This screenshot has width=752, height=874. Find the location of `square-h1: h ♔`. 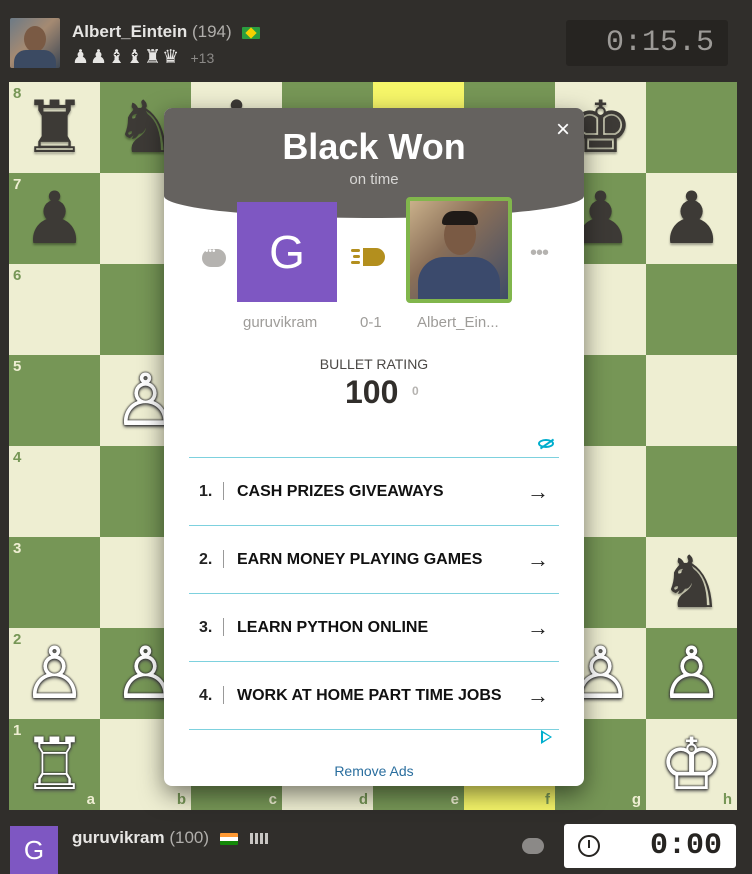

square-h1: h ♔ is located at coordinates (691, 764).